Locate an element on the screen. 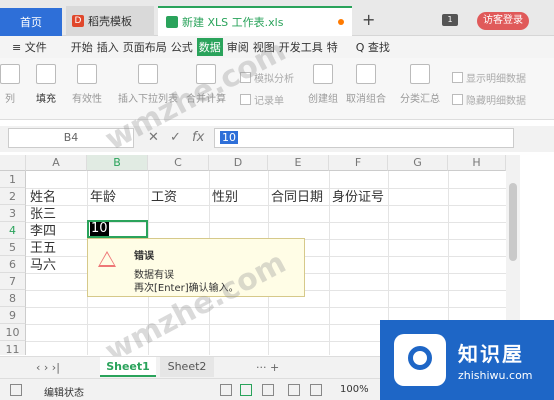  select-all-corner is located at coordinates (13, 163).